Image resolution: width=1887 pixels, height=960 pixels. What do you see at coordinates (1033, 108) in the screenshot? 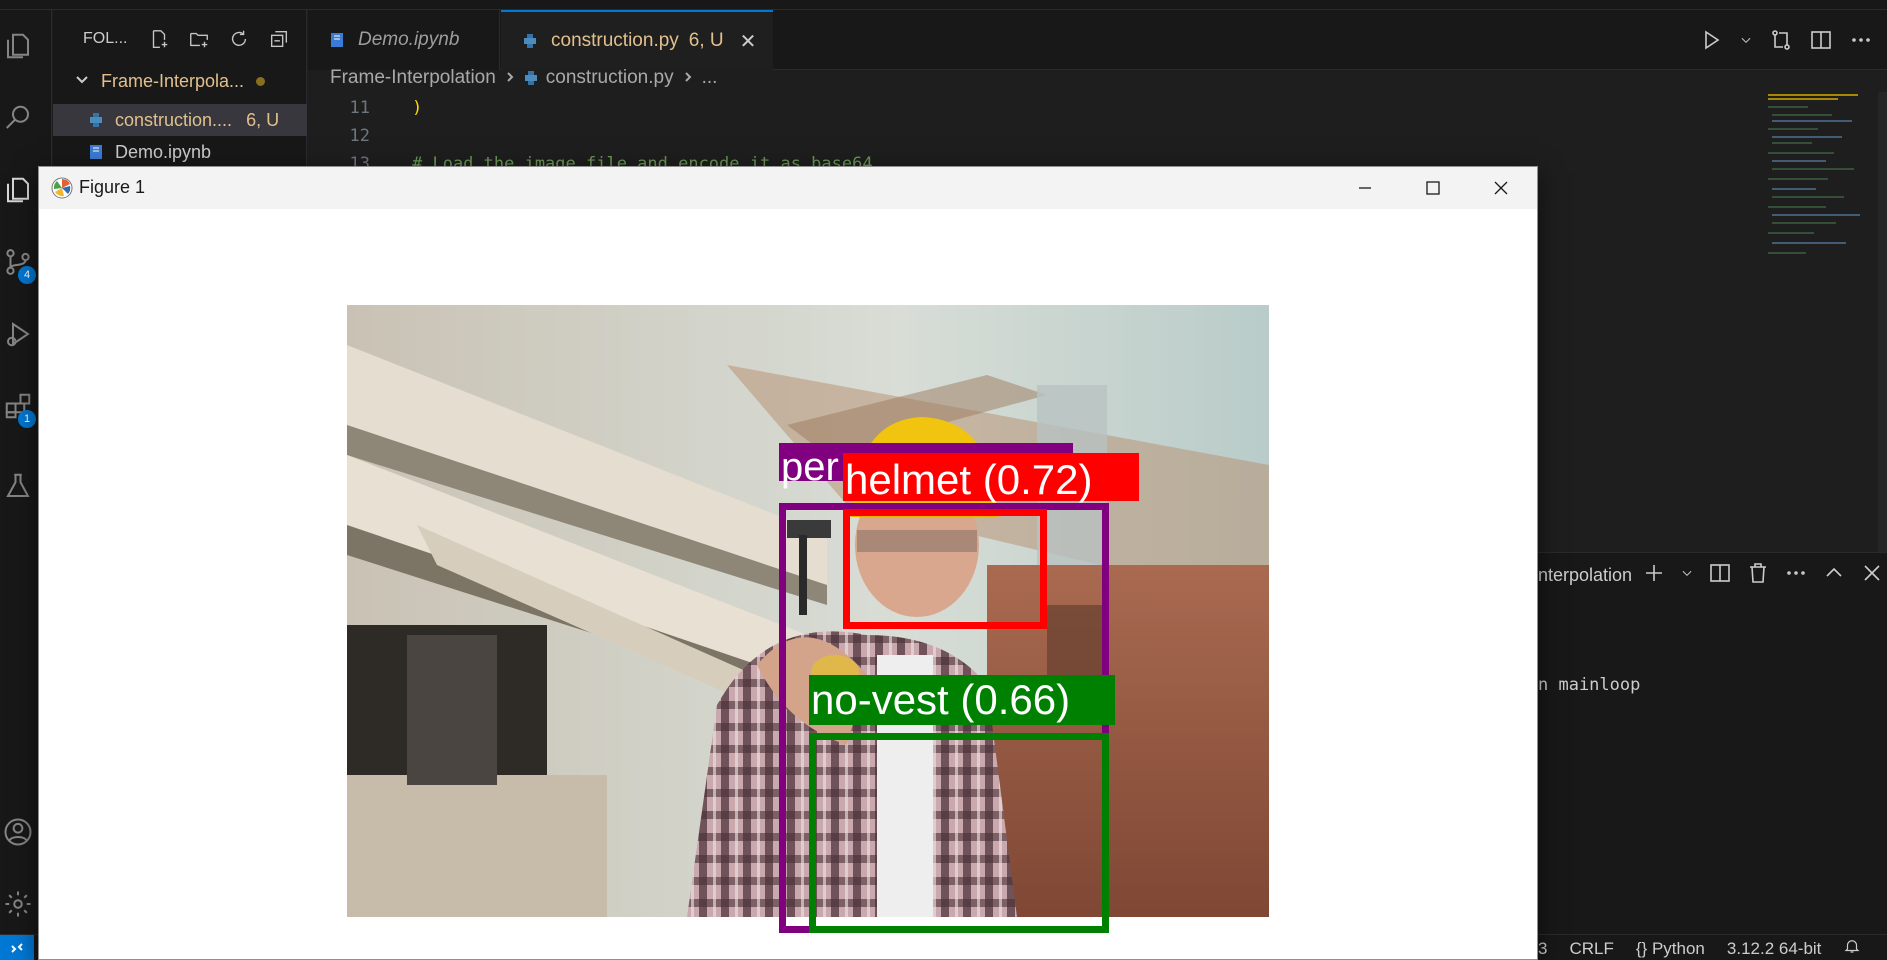
I see `code-line: 11 )` at bounding box center [1033, 108].